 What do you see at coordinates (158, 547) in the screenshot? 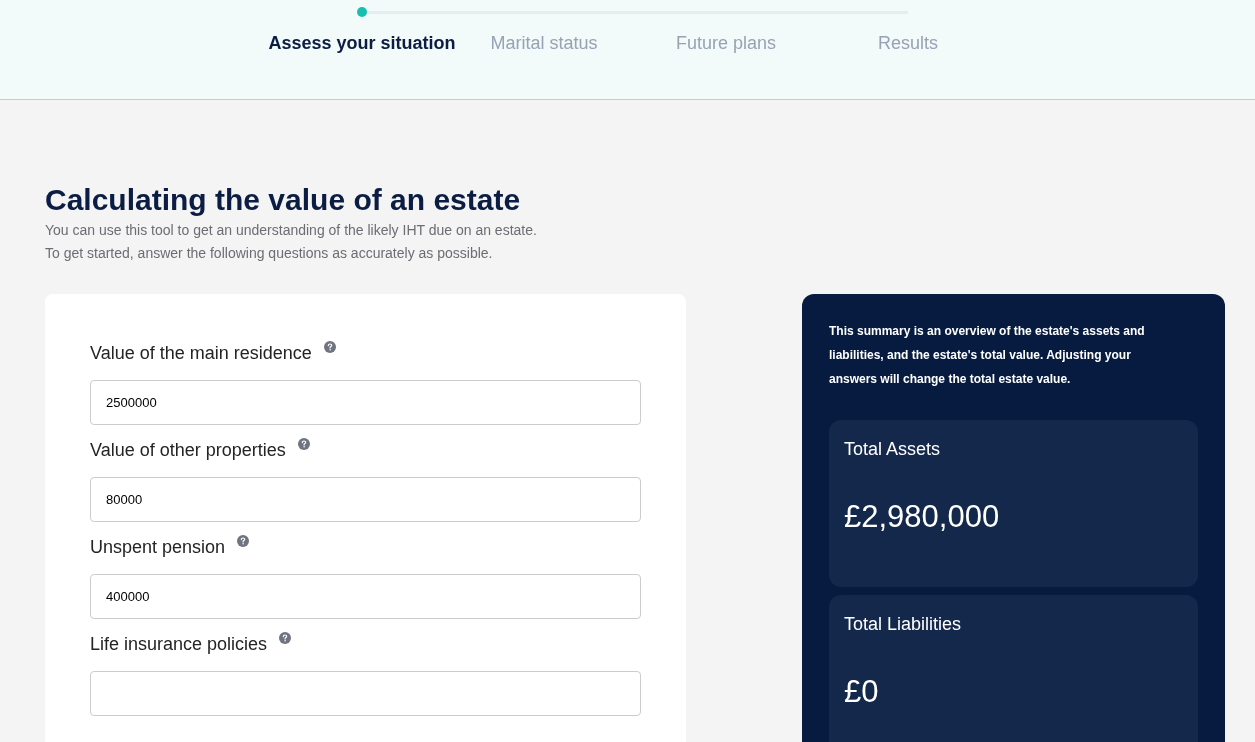
I see `field-label: Unspent pension` at bounding box center [158, 547].